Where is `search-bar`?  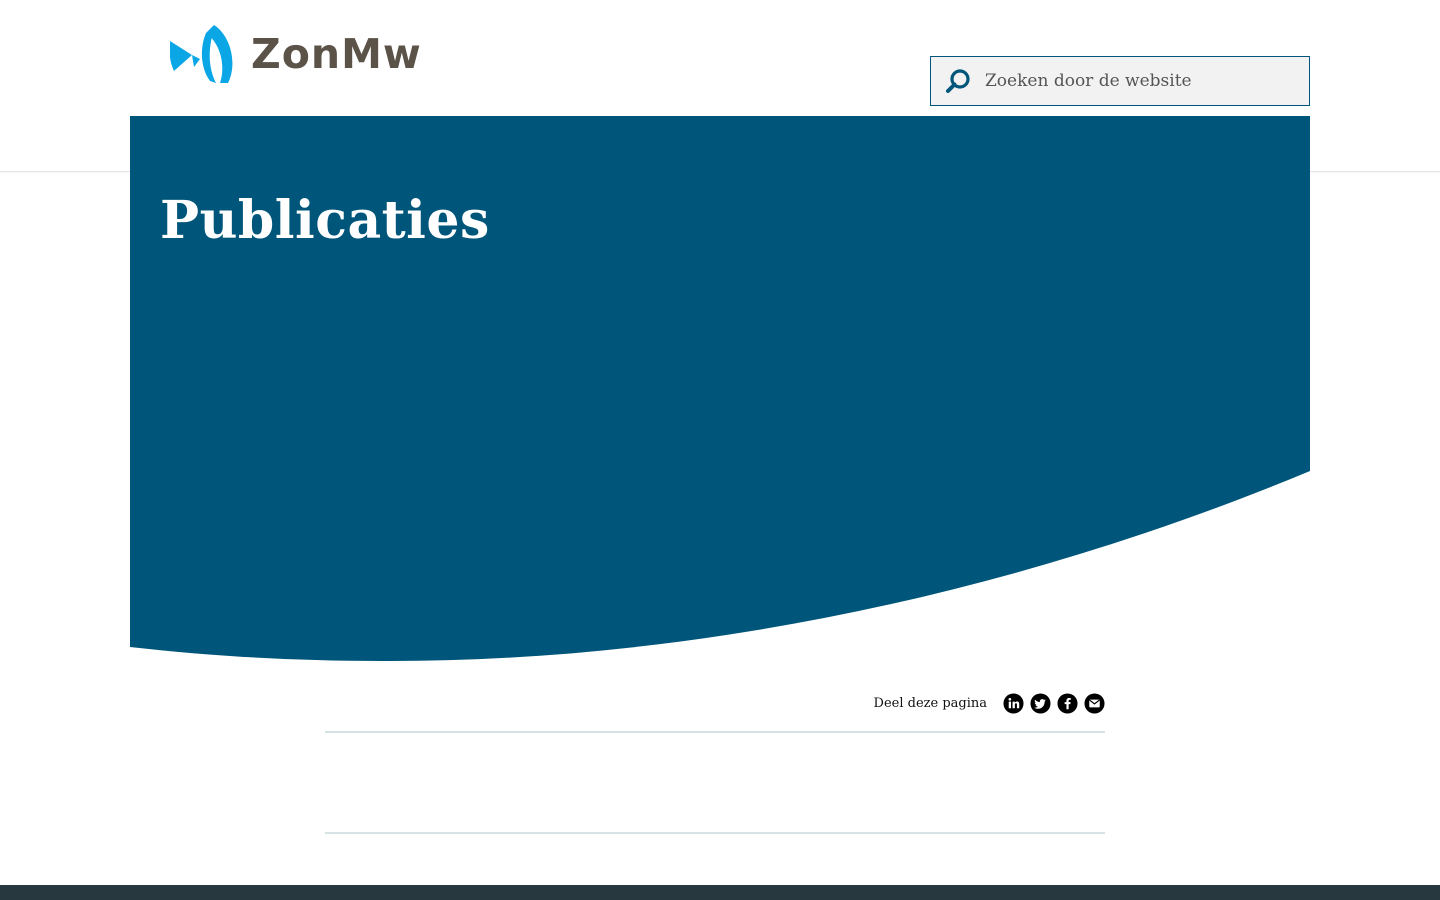 search-bar is located at coordinates (1120, 81).